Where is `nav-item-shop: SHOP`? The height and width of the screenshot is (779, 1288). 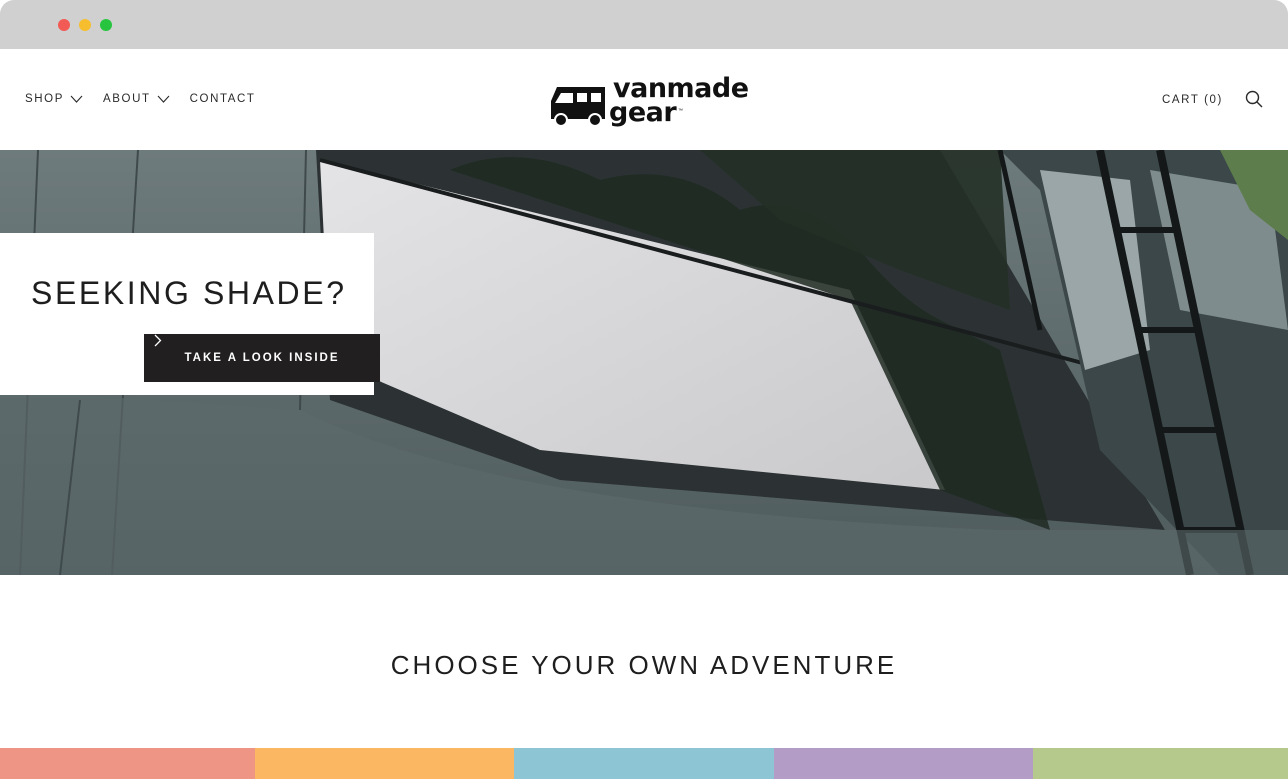
nav-item-shop: SHOP is located at coordinates (54, 99).